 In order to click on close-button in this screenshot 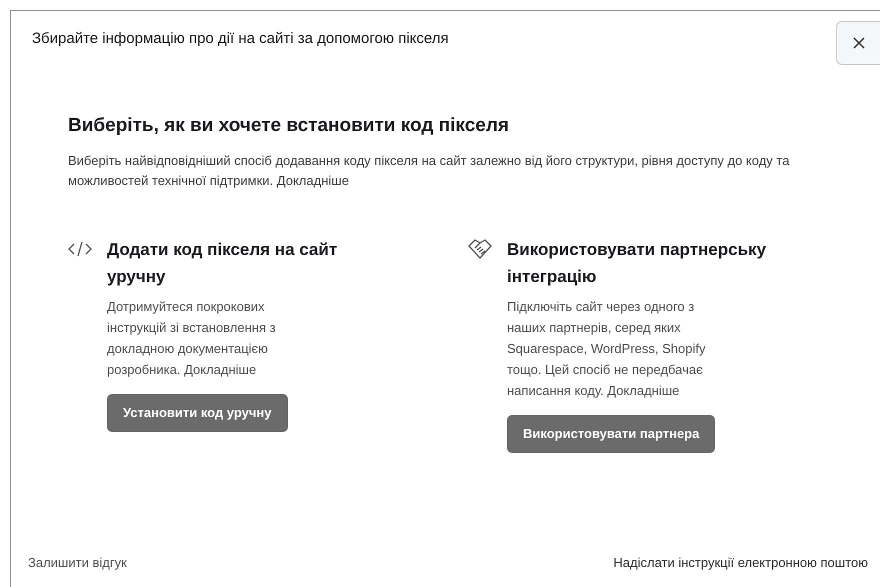, I will do `click(858, 43)`.